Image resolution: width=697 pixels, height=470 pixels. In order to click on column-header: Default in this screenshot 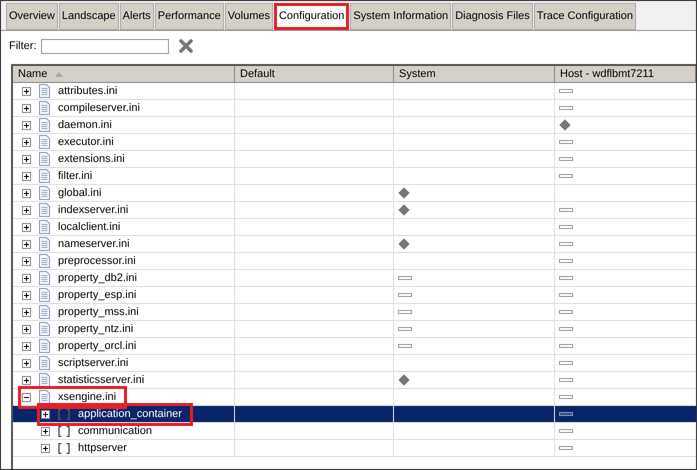, I will do `click(314, 74)`.